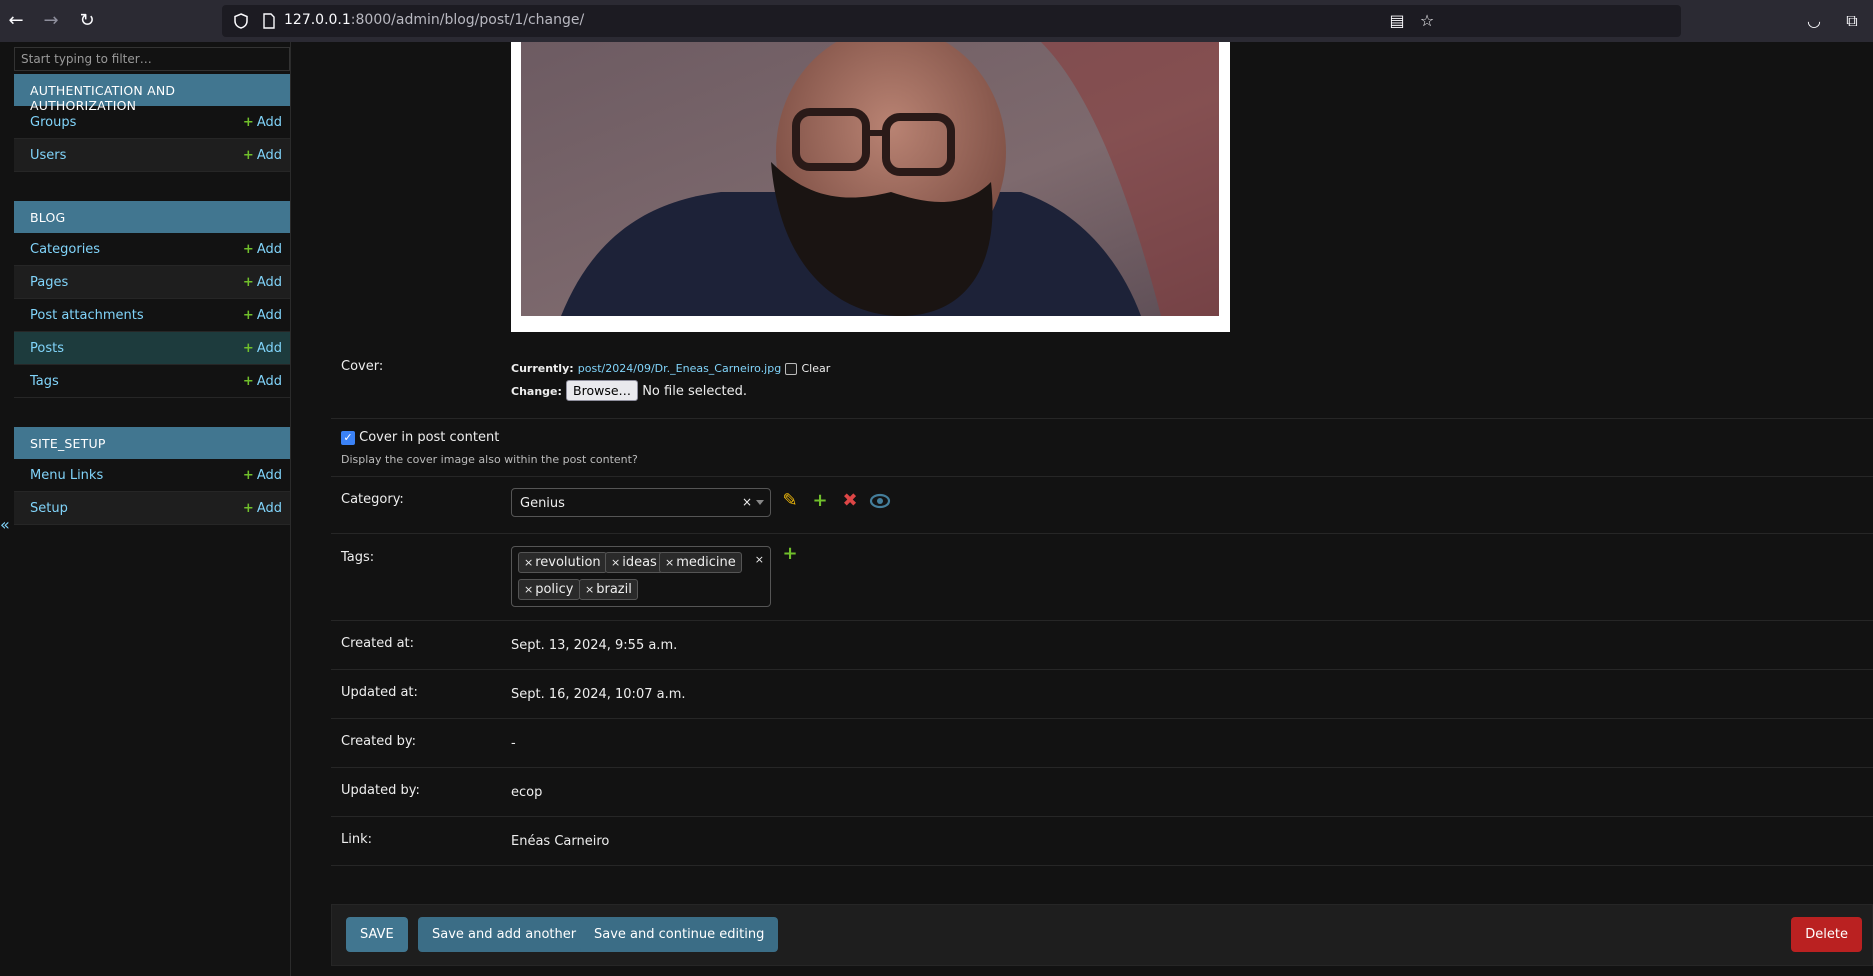  Describe the element at coordinates (504, 934) in the screenshot. I see `save-add-another-button: Save and add another` at that location.